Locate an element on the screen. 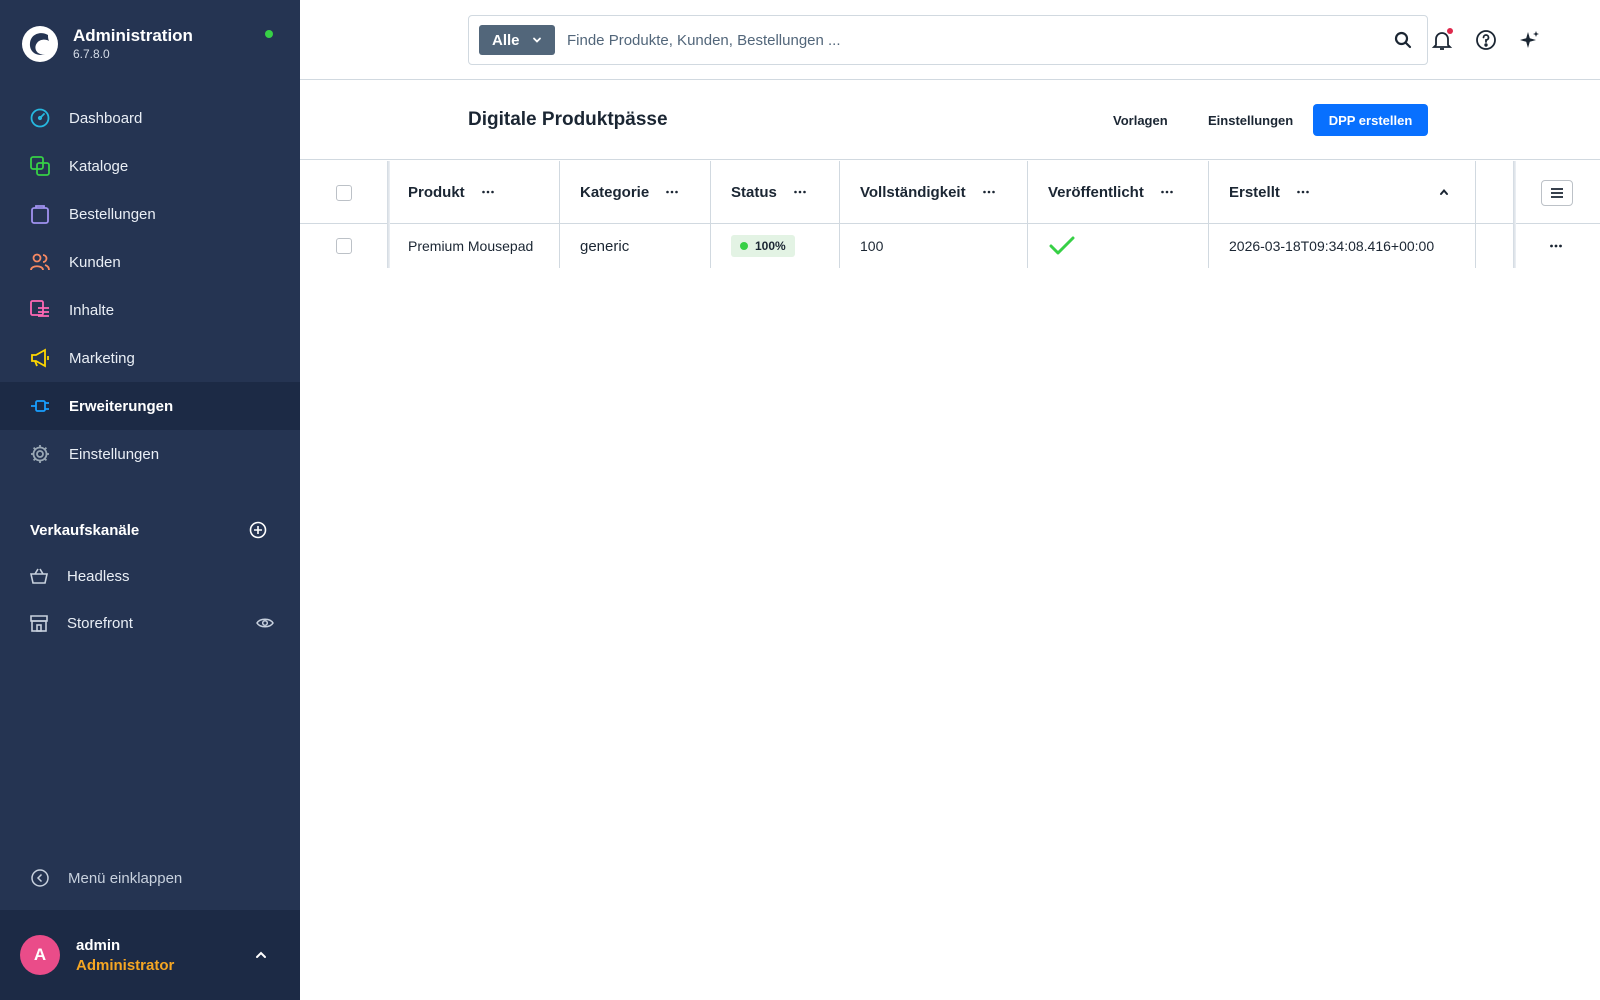  products-icon is located at coordinates (40, 166).